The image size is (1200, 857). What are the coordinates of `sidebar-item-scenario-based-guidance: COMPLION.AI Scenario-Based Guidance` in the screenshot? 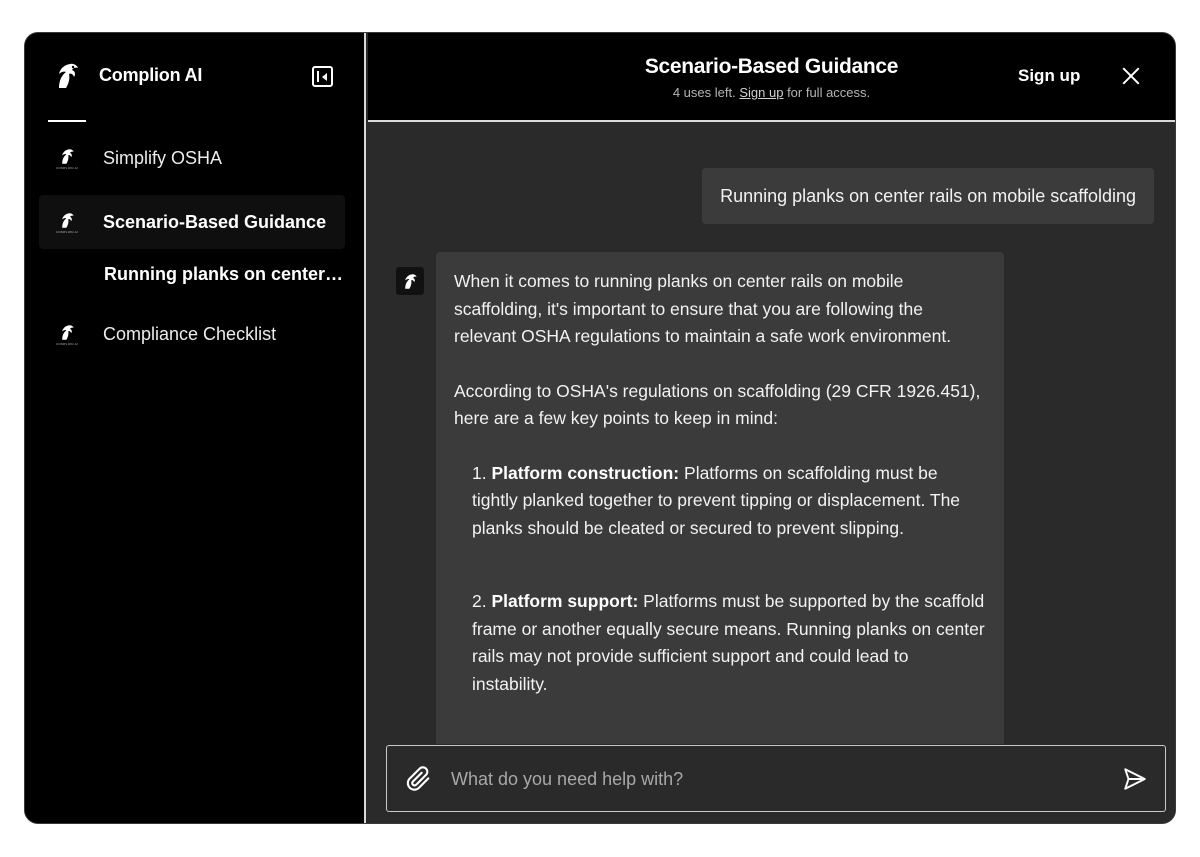 It's located at (192, 222).